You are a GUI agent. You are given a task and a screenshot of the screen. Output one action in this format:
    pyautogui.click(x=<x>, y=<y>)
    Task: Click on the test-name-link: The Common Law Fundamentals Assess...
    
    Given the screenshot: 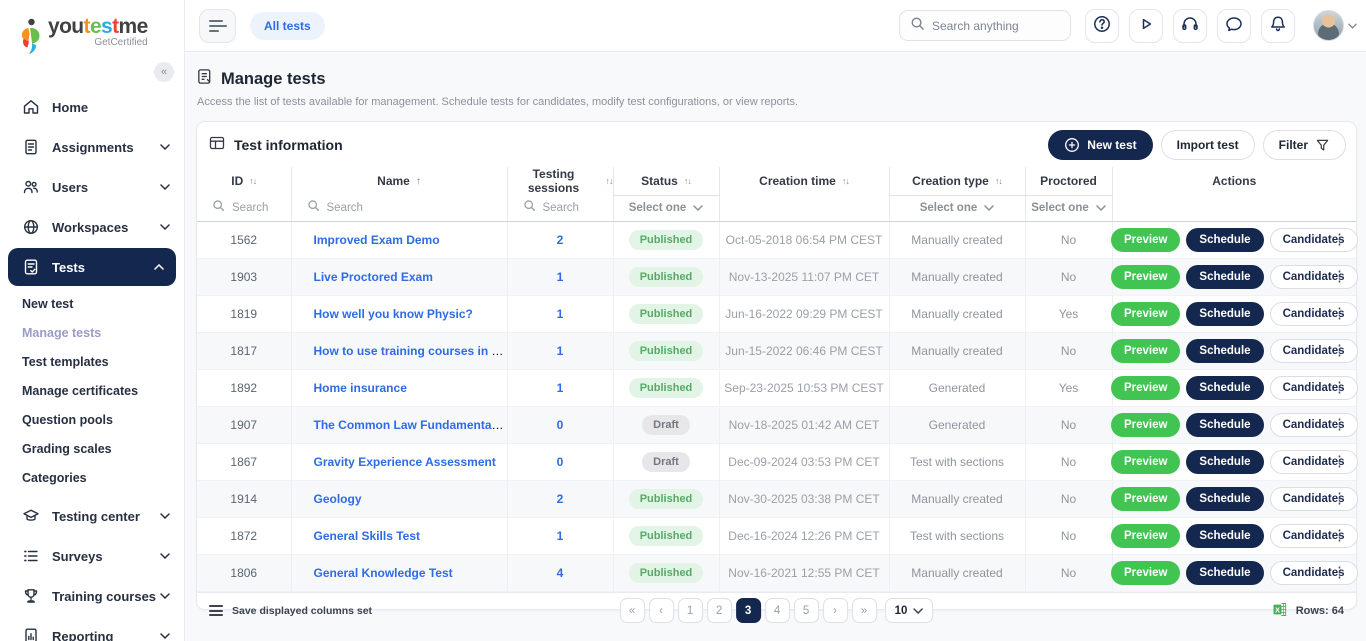 What is the action you would take?
    pyautogui.click(x=411, y=425)
    